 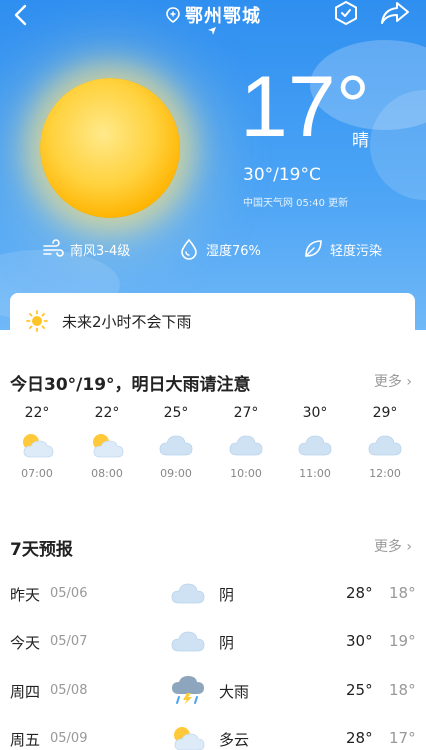 What do you see at coordinates (233, 251) in the screenshot?
I see `humidity-label: 湿度76%` at bounding box center [233, 251].